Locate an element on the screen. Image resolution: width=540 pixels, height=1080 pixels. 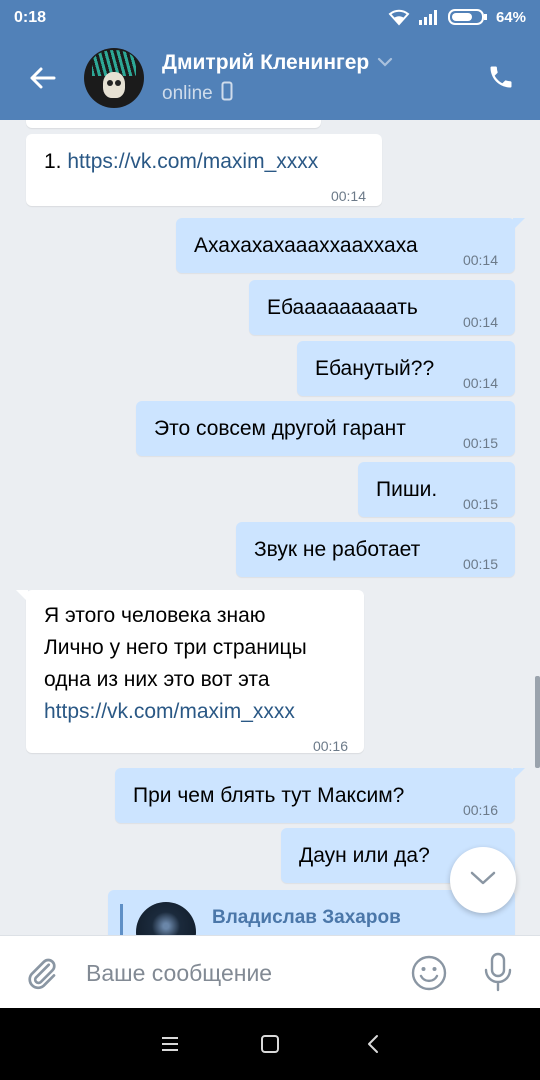
contact-status: online is located at coordinates (187, 93).